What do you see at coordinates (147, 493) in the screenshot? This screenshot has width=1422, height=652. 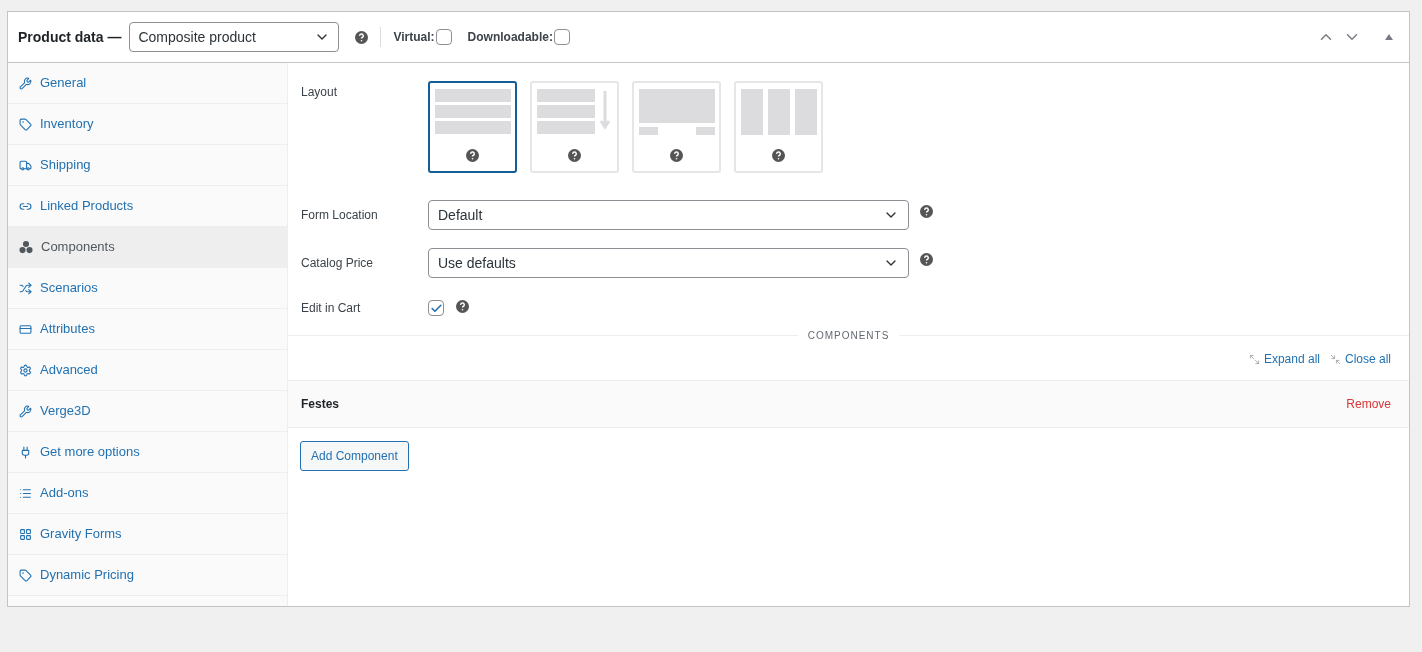 I see `sidebar-tab: Add-ons` at bounding box center [147, 493].